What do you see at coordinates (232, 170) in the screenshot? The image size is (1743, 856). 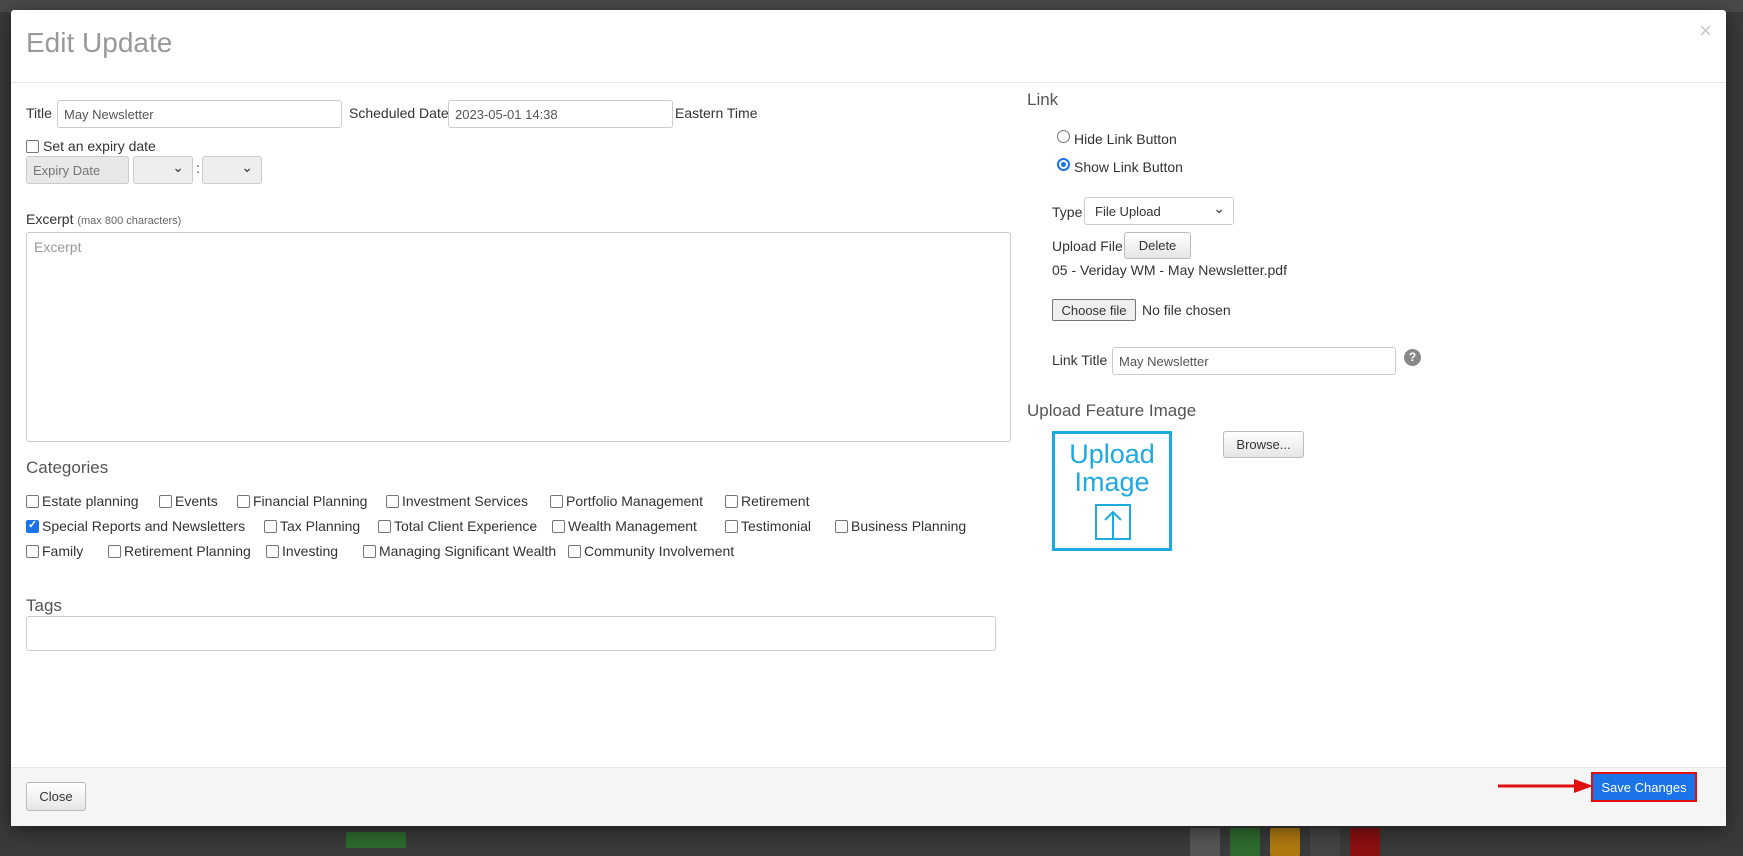 I see `expiry-minute-select` at bounding box center [232, 170].